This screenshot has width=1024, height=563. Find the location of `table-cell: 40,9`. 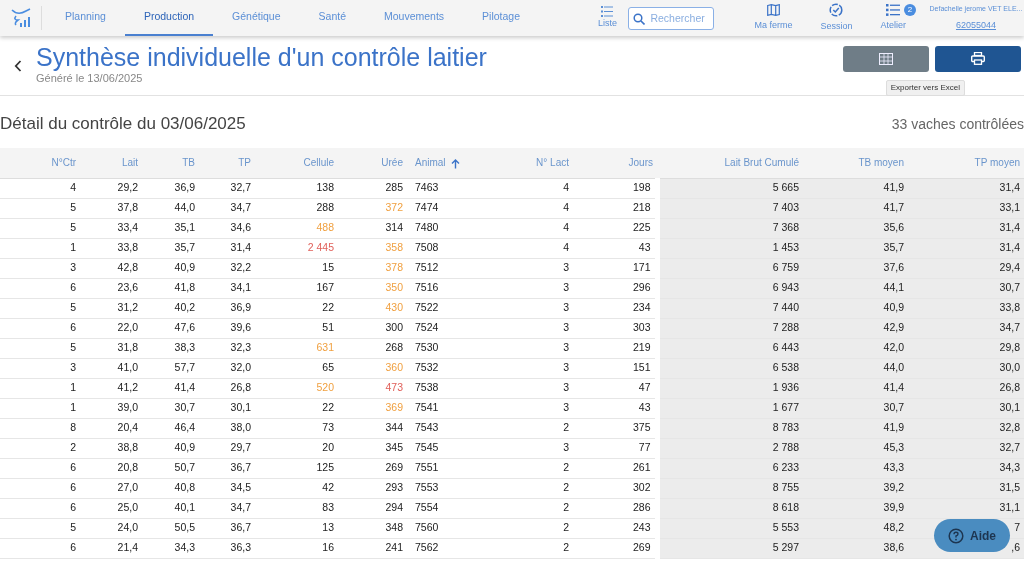

table-cell: 40,9 is located at coordinates (855, 308).